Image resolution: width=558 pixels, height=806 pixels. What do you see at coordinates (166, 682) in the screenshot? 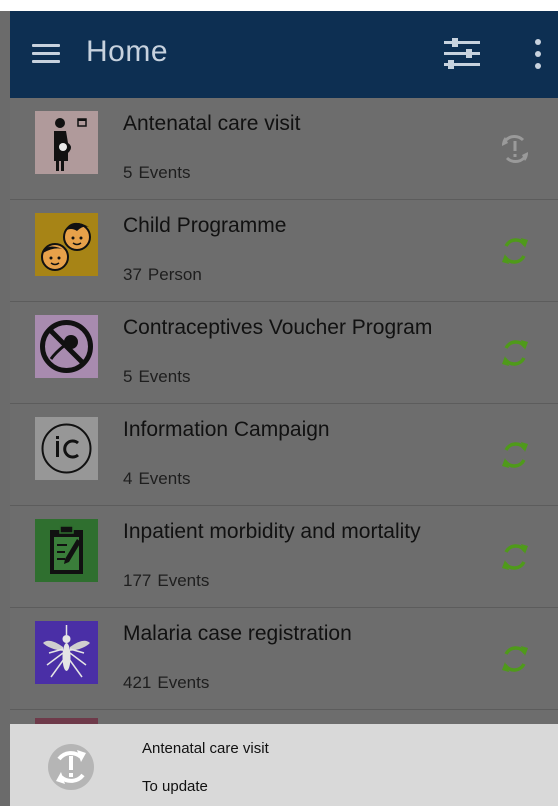
I see `program-count: 421 Events` at bounding box center [166, 682].